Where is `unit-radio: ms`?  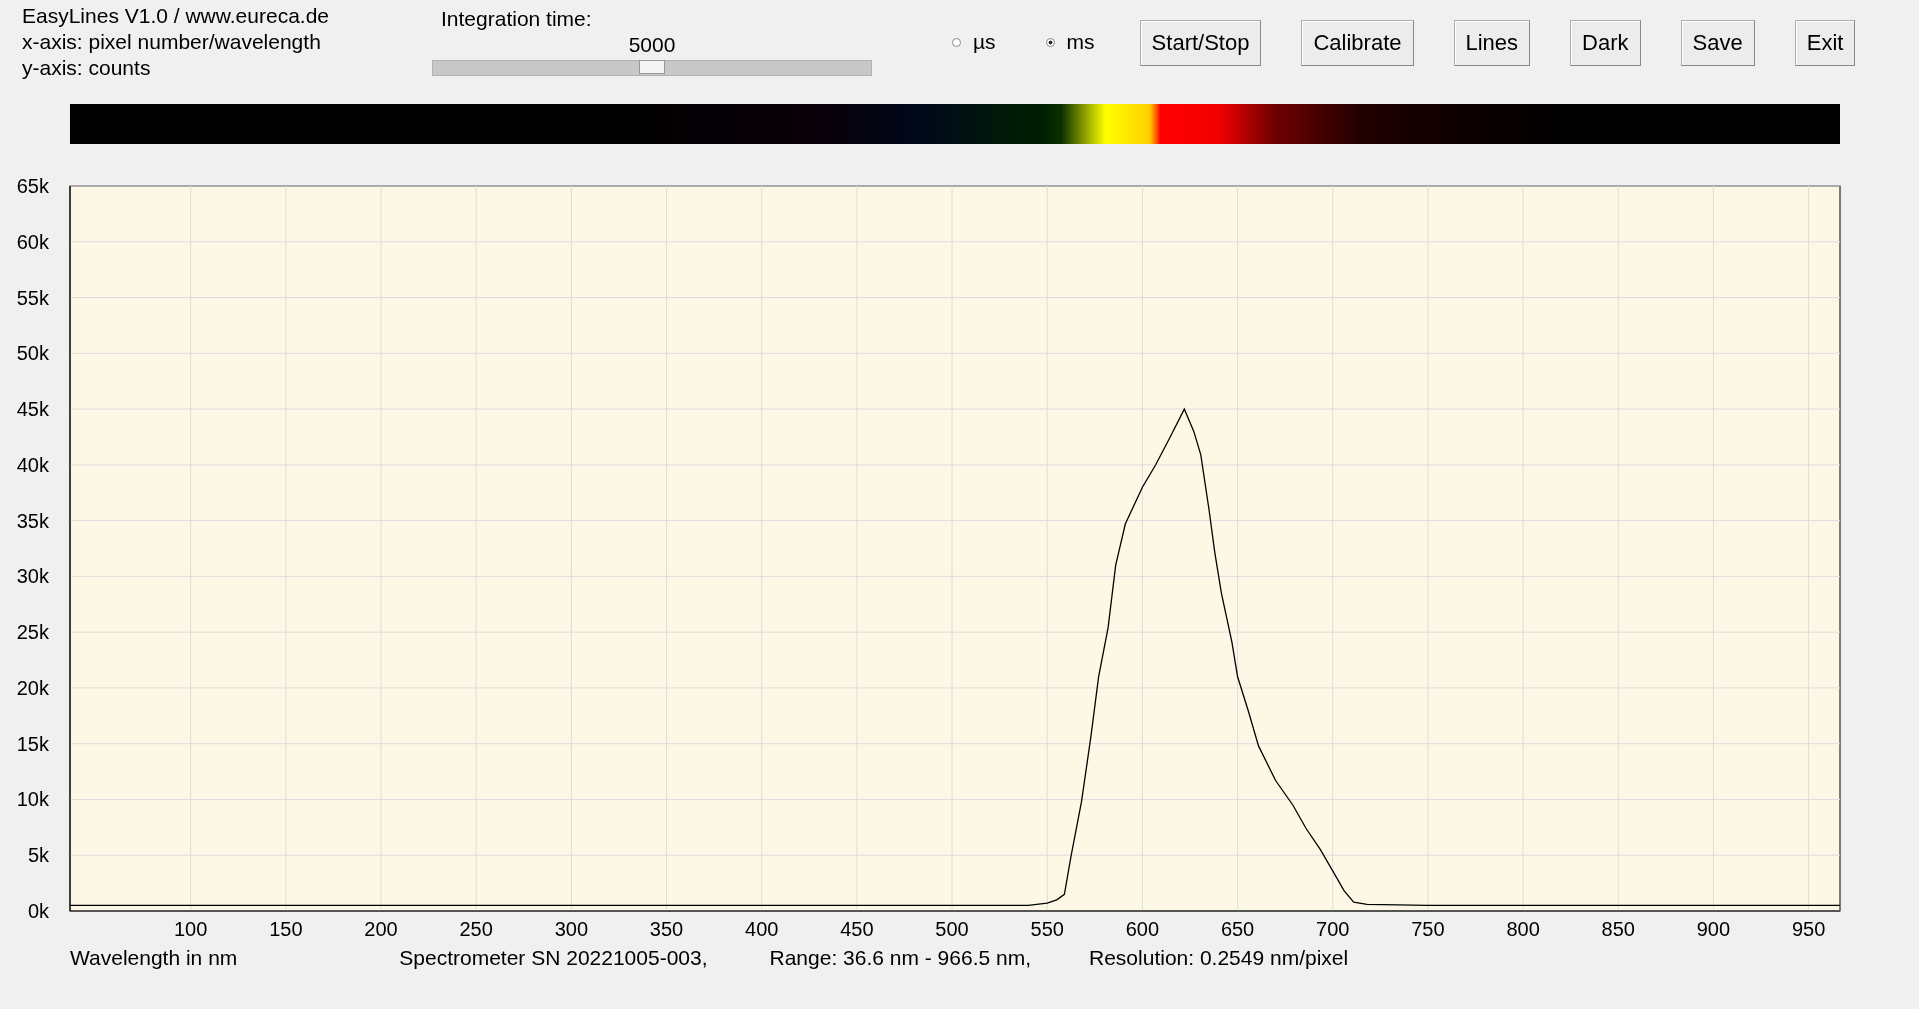 unit-radio: ms is located at coordinates (1070, 42).